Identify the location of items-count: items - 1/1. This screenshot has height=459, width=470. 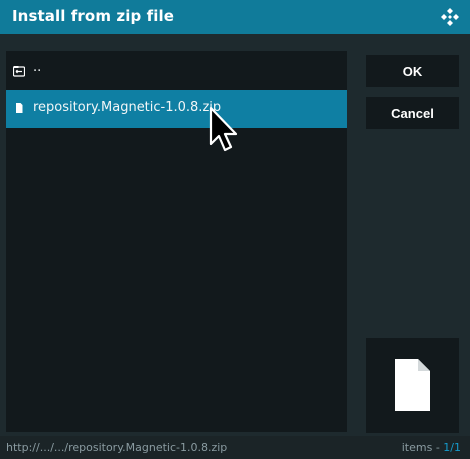
(431, 447).